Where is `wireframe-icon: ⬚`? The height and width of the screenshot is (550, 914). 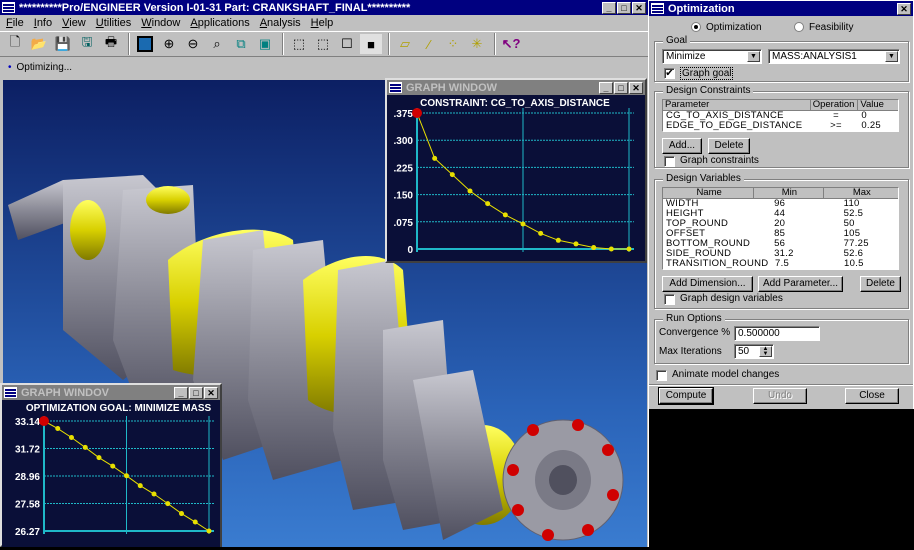
wireframe-icon: ⬚ is located at coordinates (299, 44).